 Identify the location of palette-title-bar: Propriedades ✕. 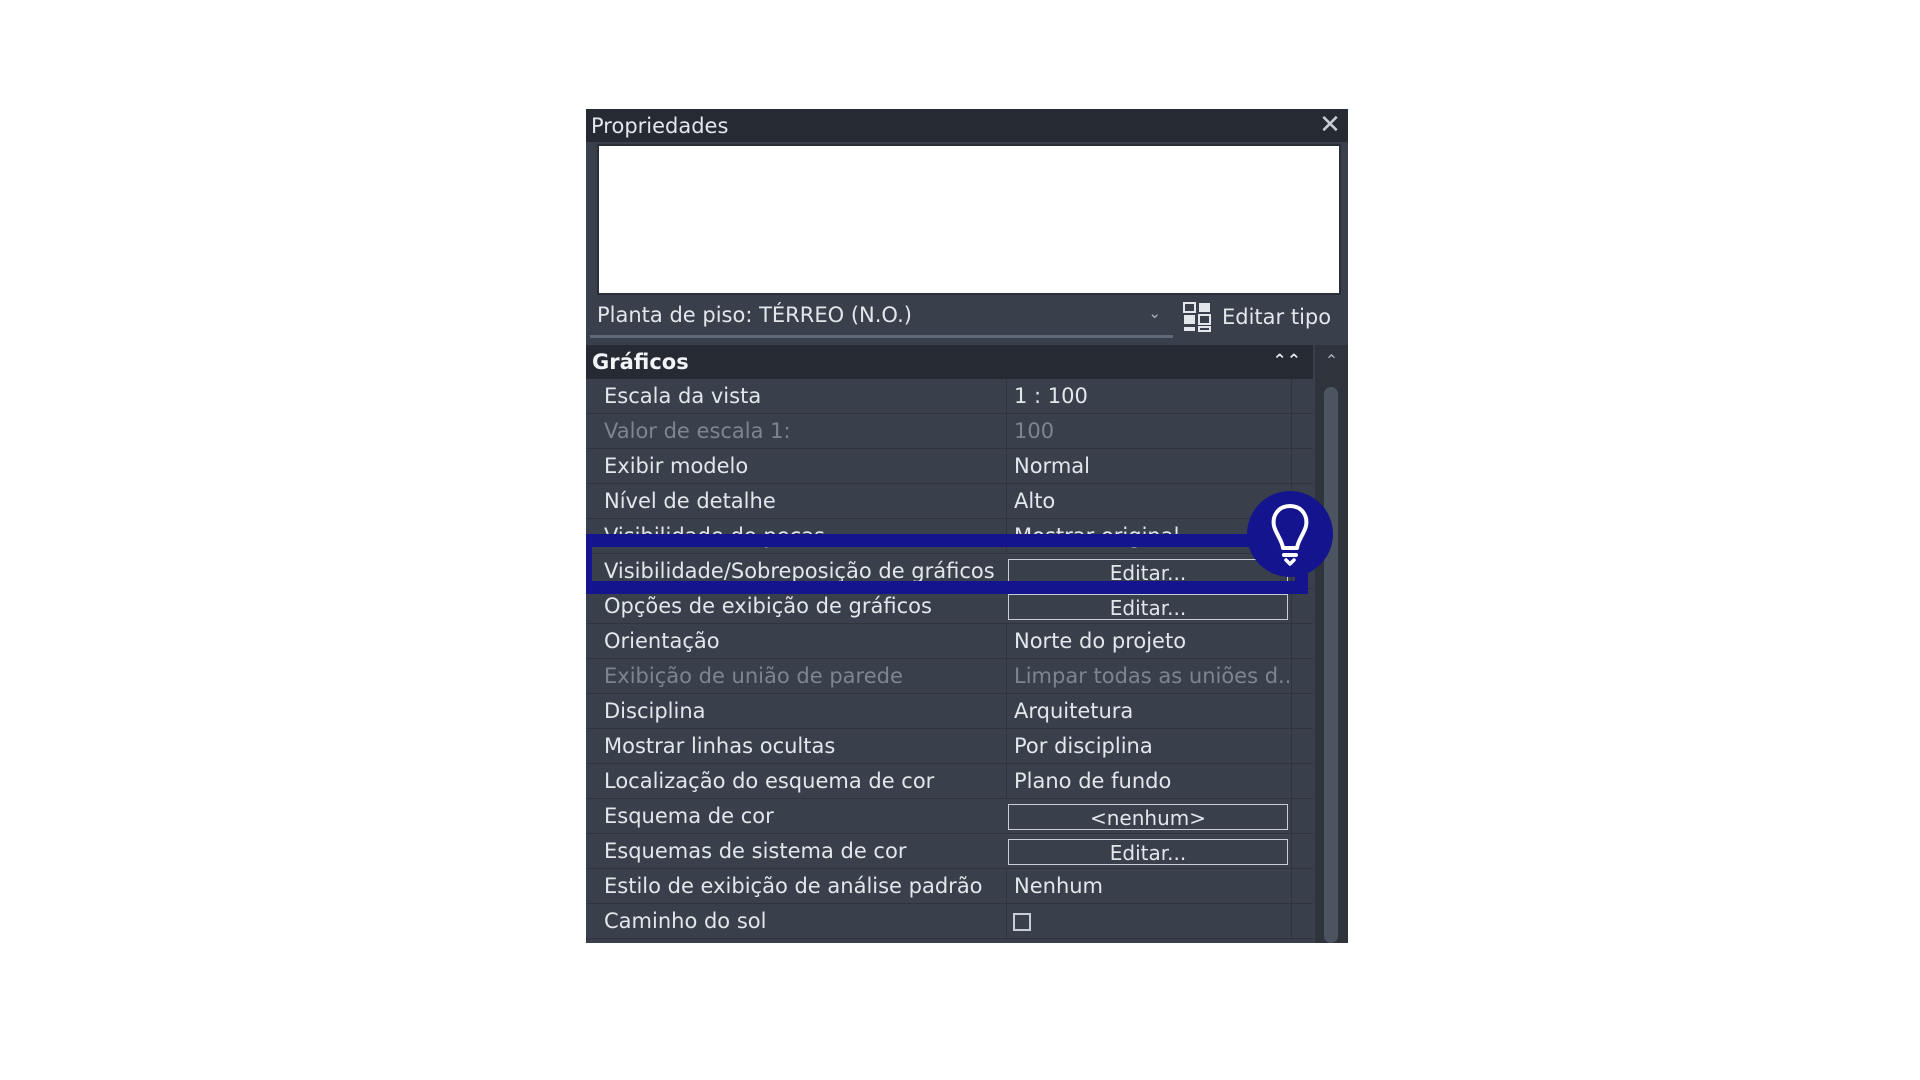
(967, 125).